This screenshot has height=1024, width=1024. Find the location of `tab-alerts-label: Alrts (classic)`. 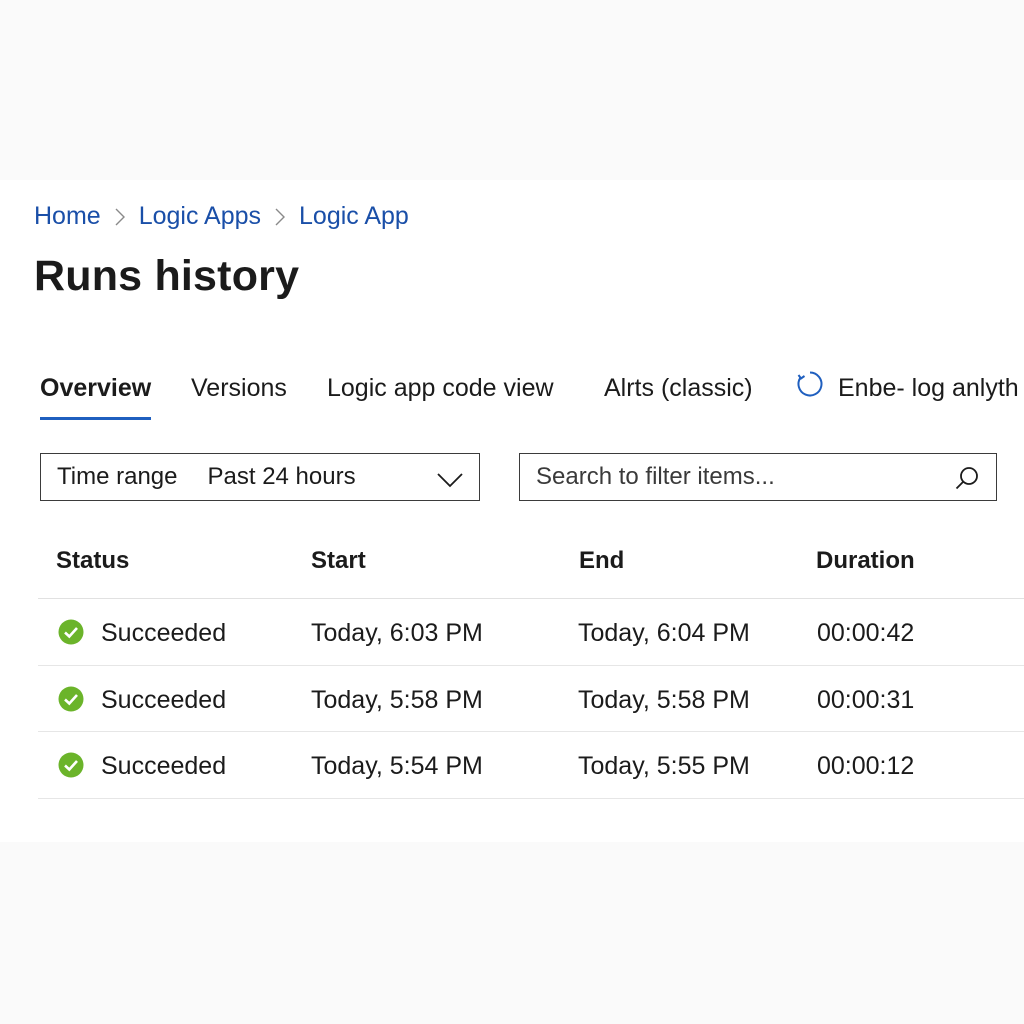

tab-alerts-label: Alrts (classic) is located at coordinates (678, 388).